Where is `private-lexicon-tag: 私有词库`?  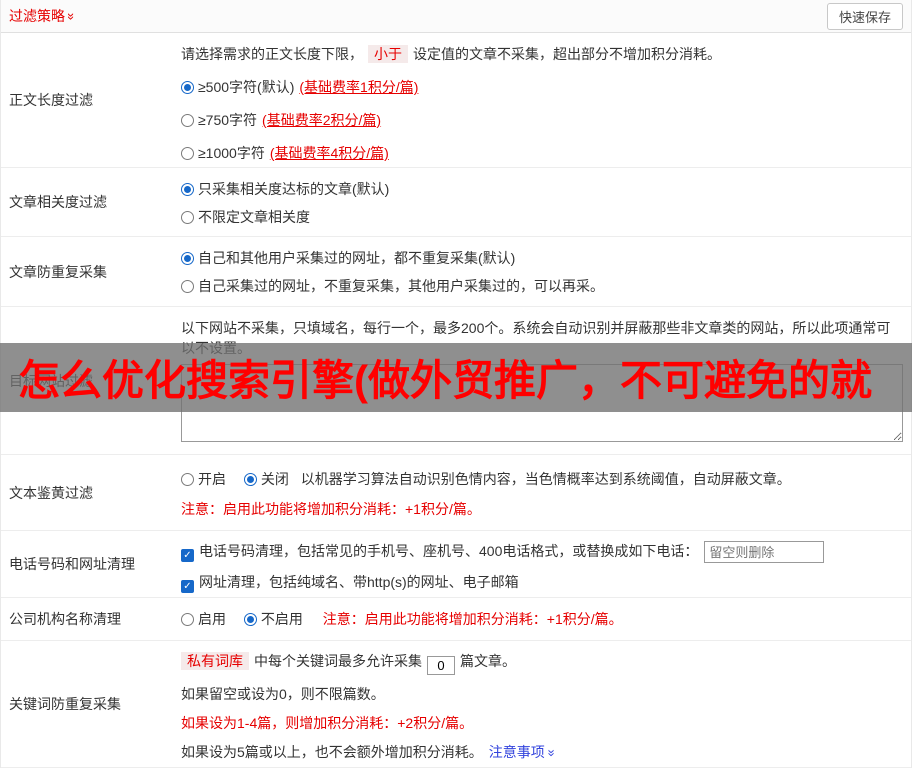 private-lexicon-tag: 私有词库 is located at coordinates (215, 661).